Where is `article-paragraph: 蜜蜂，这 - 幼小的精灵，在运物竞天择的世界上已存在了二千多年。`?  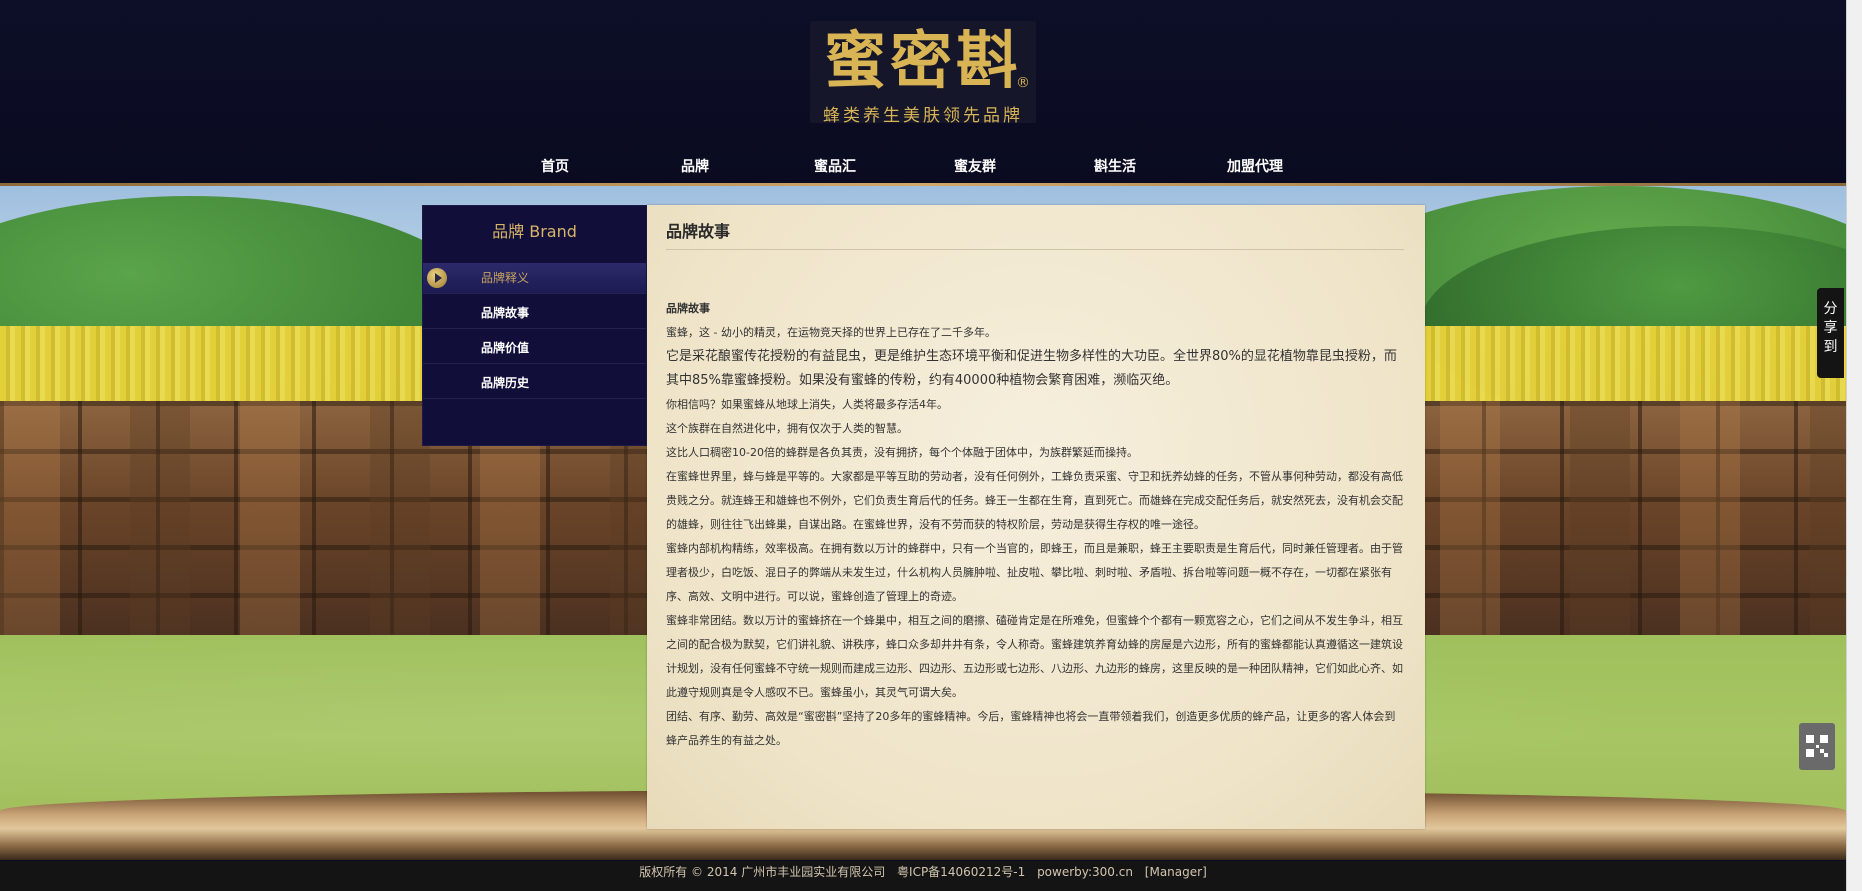
article-paragraph: 蜜蜂，这 - 幼小的精灵，在运物竞天择的世界上已存在了二千多年。 is located at coordinates (831, 332).